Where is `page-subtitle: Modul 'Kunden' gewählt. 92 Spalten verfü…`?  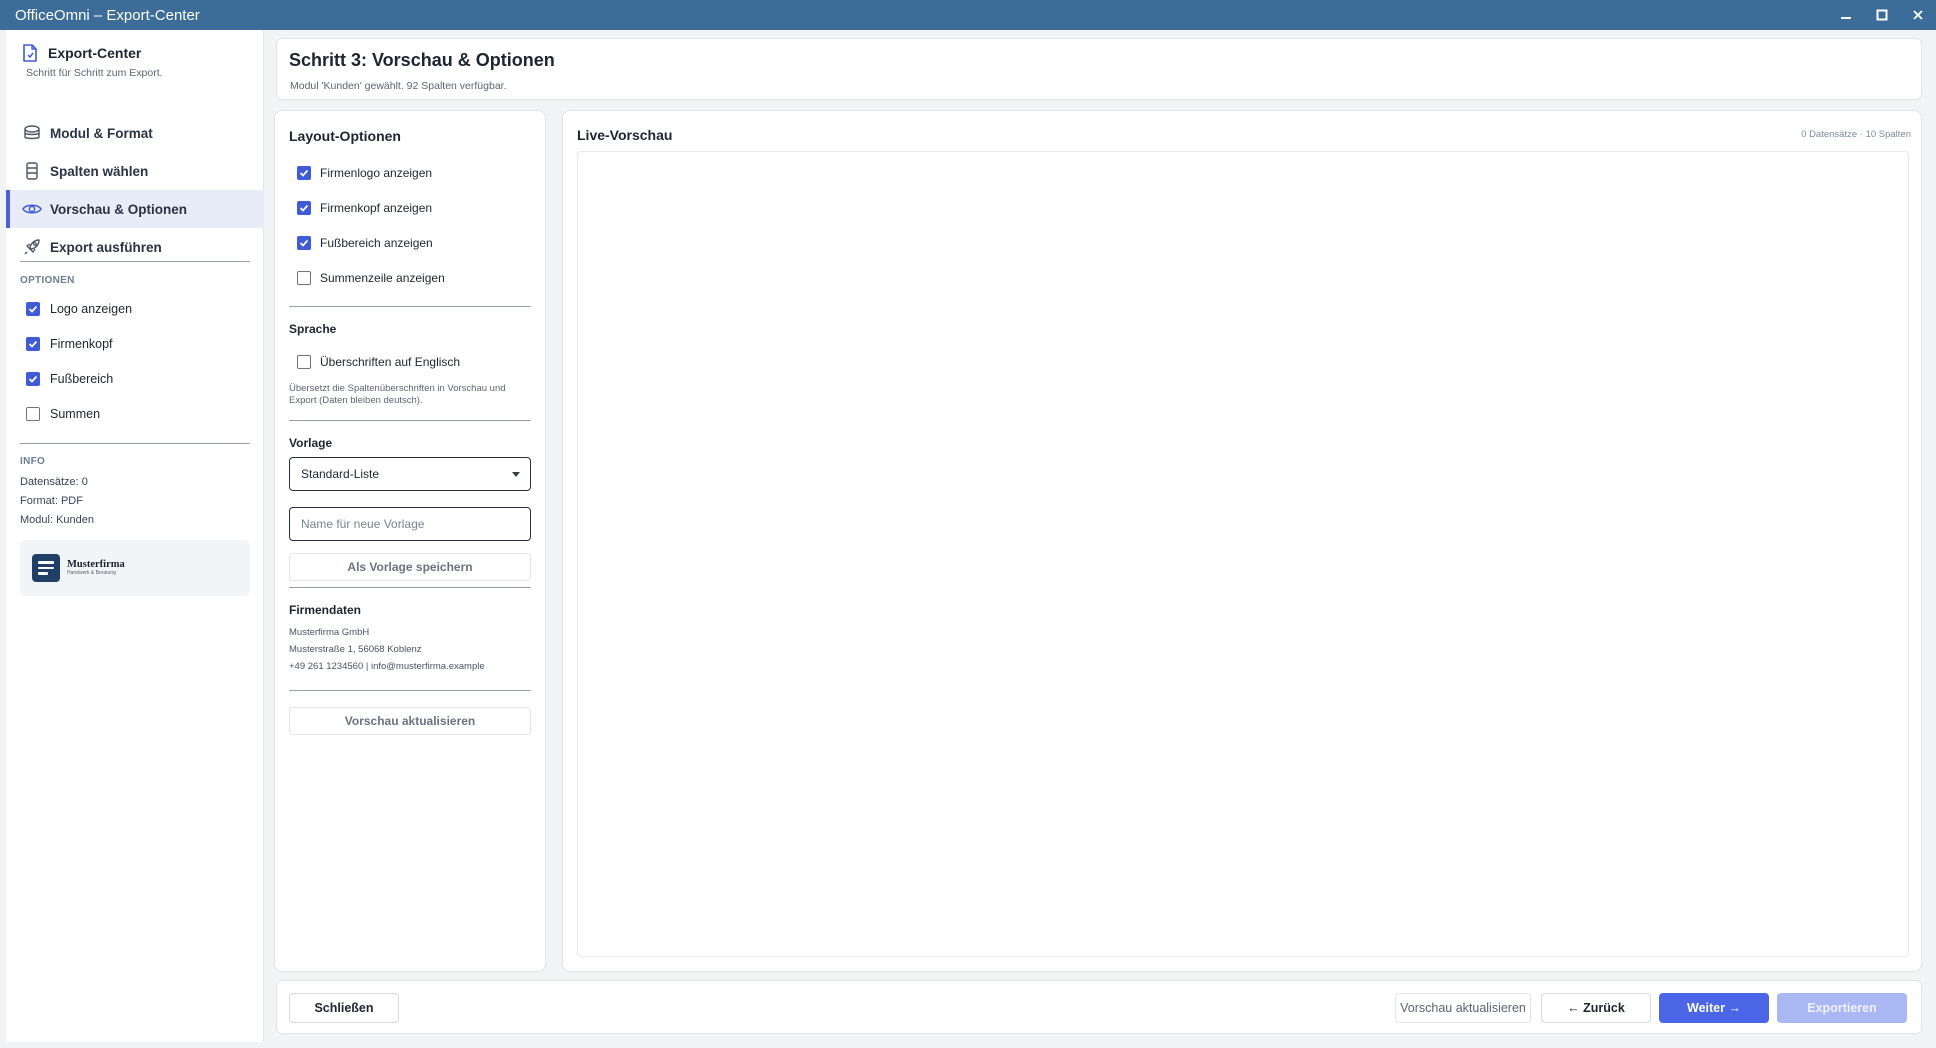
page-subtitle: Modul 'Kunden' gewählt. 92 Spalten verfü… is located at coordinates (398, 86).